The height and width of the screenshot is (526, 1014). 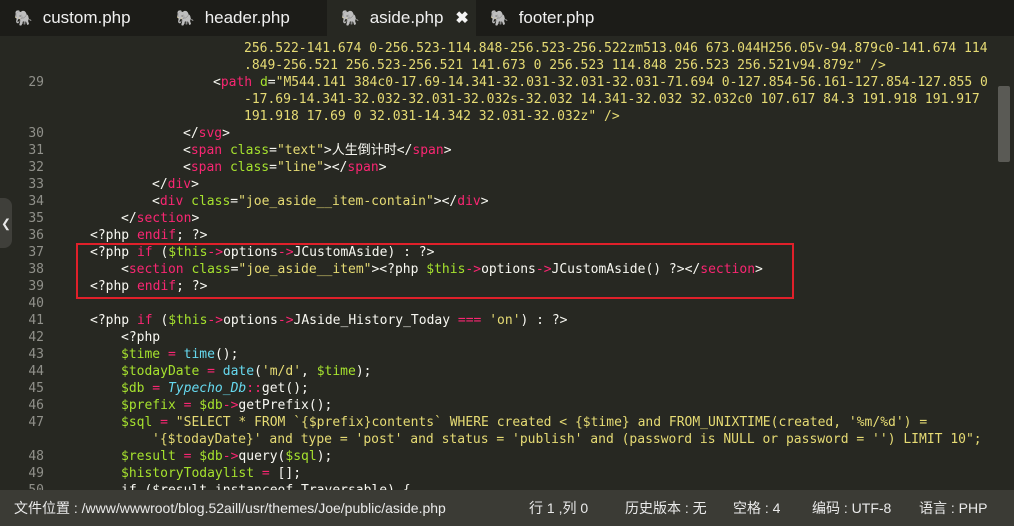 What do you see at coordinates (544, 320) in the screenshot?
I see `code-token: ) : ?>` at bounding box center [544, 320].